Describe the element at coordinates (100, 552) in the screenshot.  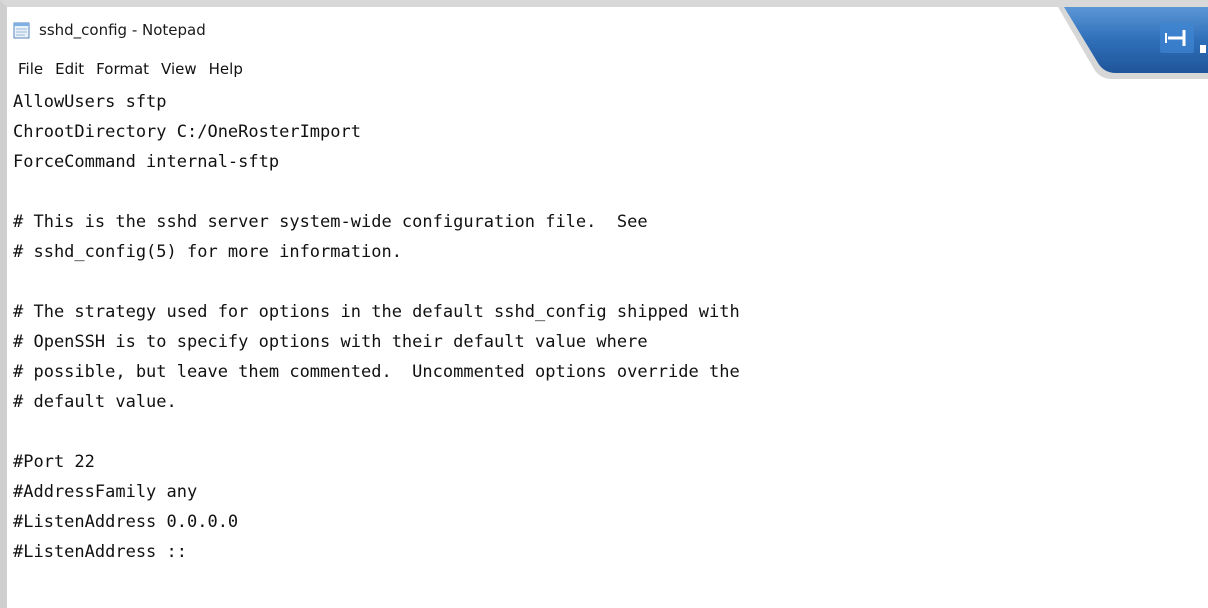
I see `editor-line: #ListenAddress ::` at that location.